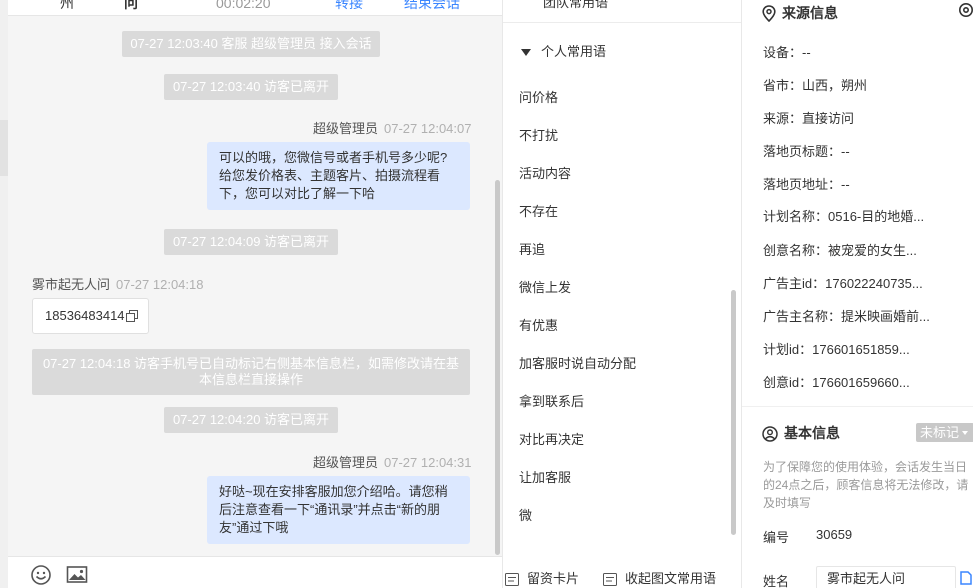 The image size is (973, 588). What do you see at coordinates (812, 433) in the screenshot?
I see `basic-info-label: 基本信息` at bounding box center [812, 433].